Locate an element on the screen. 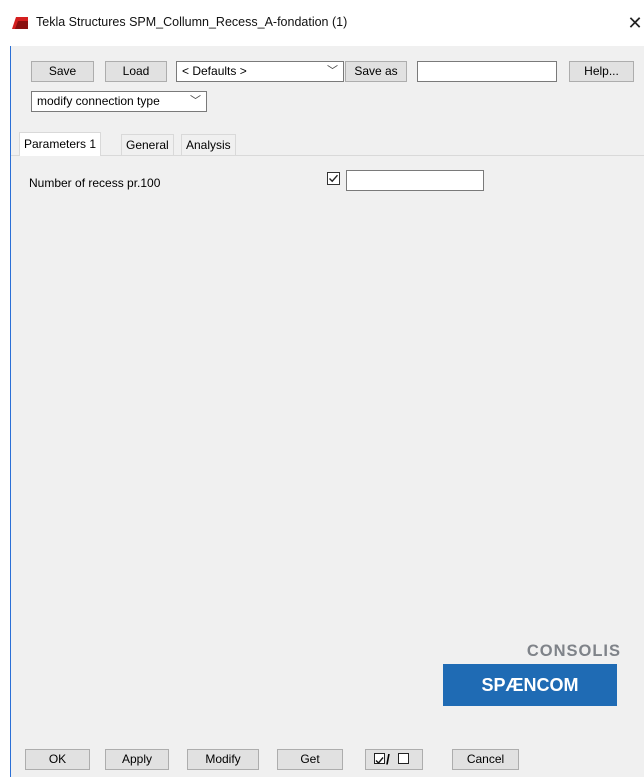 Image resolution: width=644 pixels, height=777 pixels. save-as-input is located at coordinates (487, 71).